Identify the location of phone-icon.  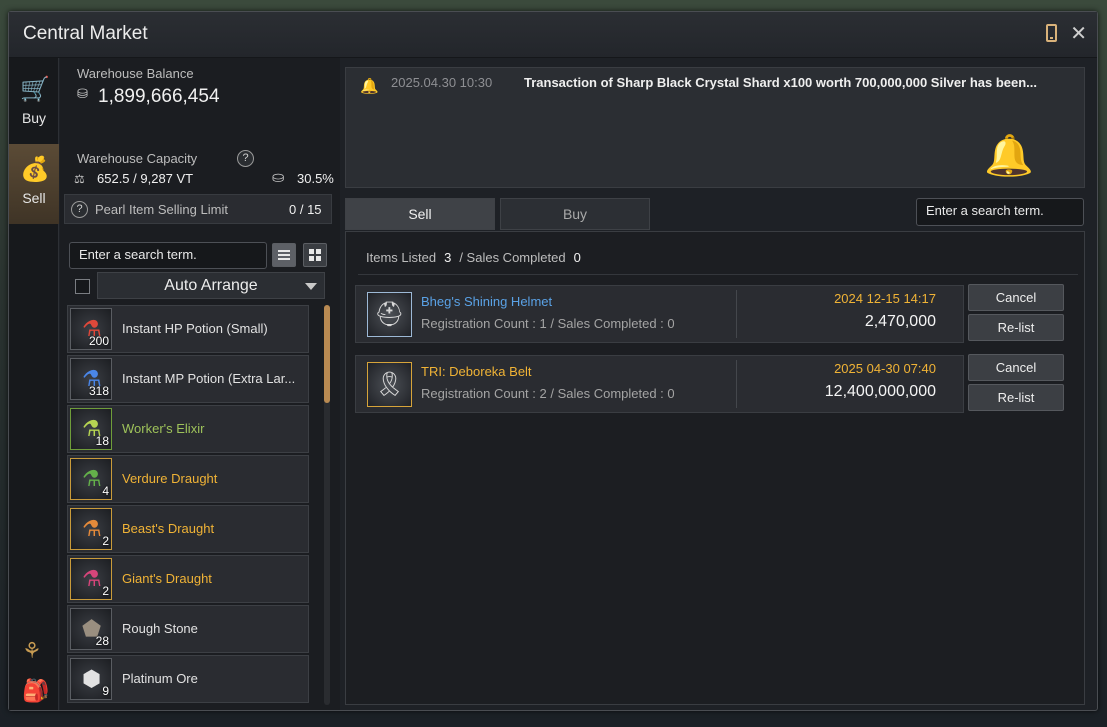
(1051, 33).